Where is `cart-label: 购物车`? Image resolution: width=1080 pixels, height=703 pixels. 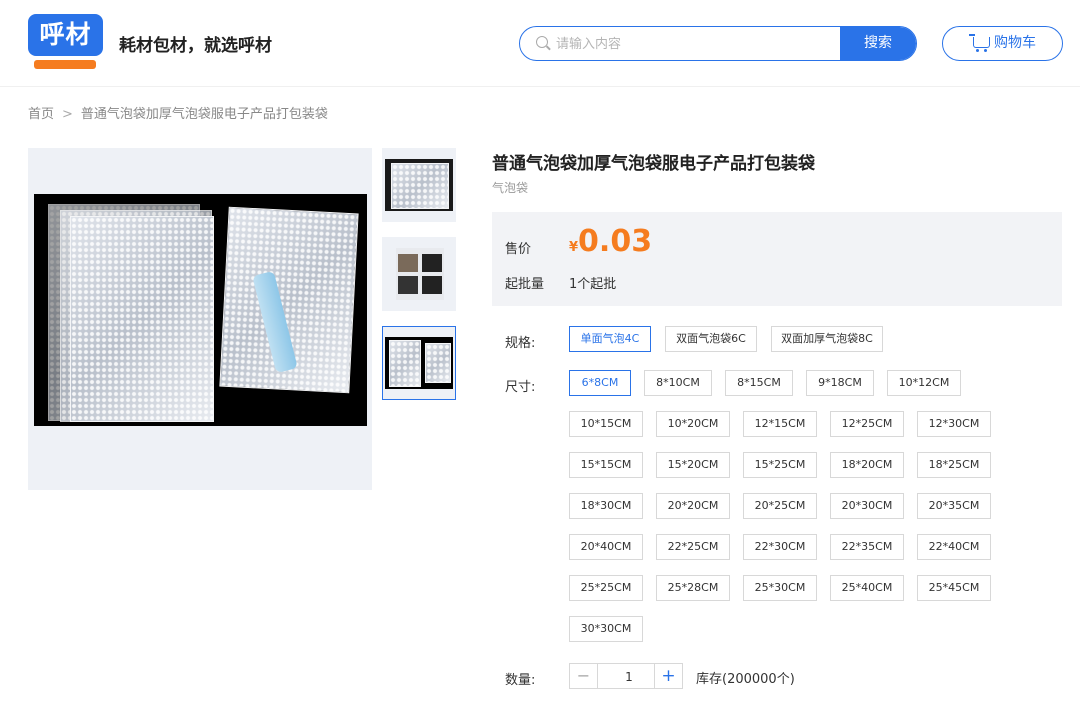 cart-label: 购物车 is located at coordinates (1015, 43).